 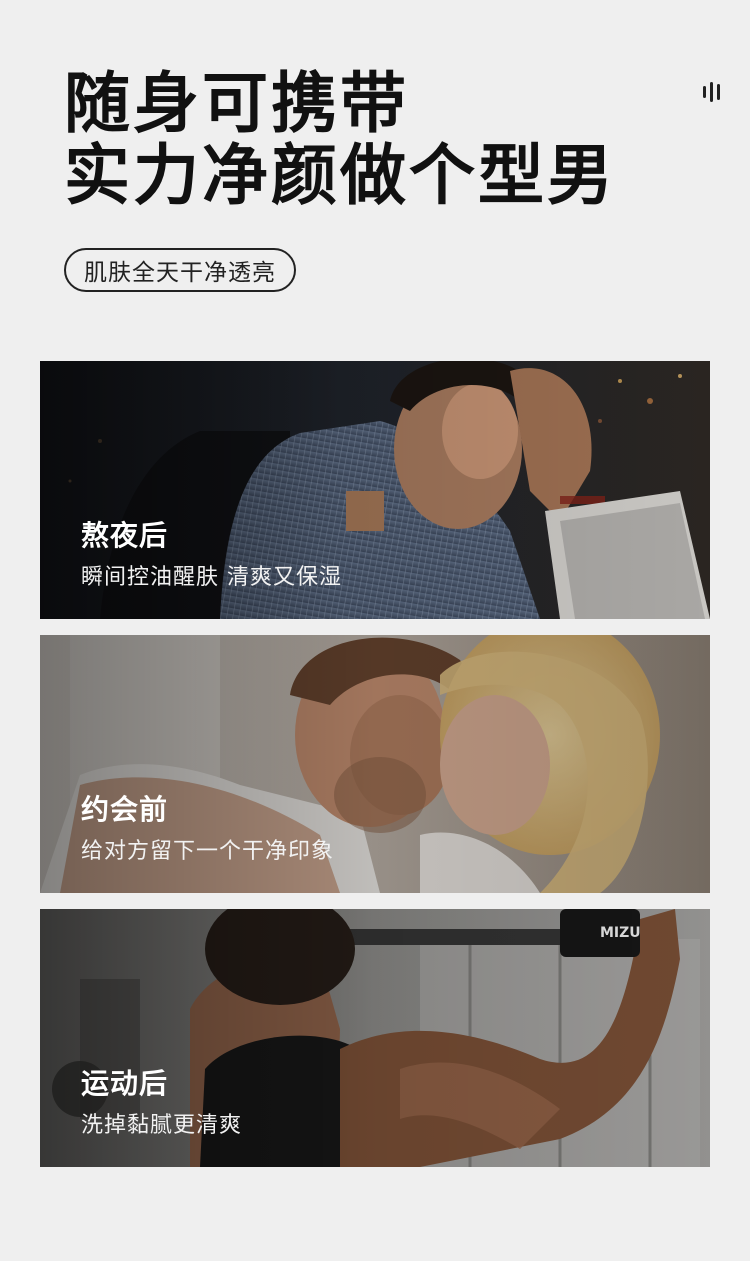 What do you see at coordinates (125, 535) in the screenshot?
I see `card-late-night-title: 熬夜后` at bounding box center [125, 535].